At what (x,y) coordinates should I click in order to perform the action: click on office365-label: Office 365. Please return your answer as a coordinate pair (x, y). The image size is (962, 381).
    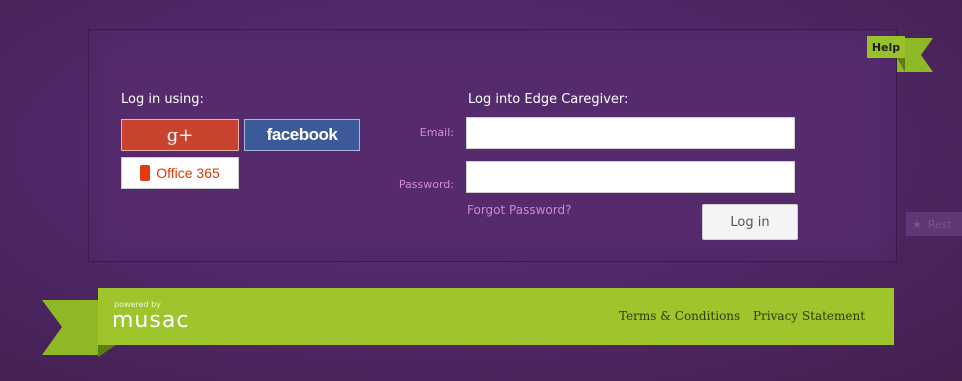
    Looking at the image, I should click on (188, 173).